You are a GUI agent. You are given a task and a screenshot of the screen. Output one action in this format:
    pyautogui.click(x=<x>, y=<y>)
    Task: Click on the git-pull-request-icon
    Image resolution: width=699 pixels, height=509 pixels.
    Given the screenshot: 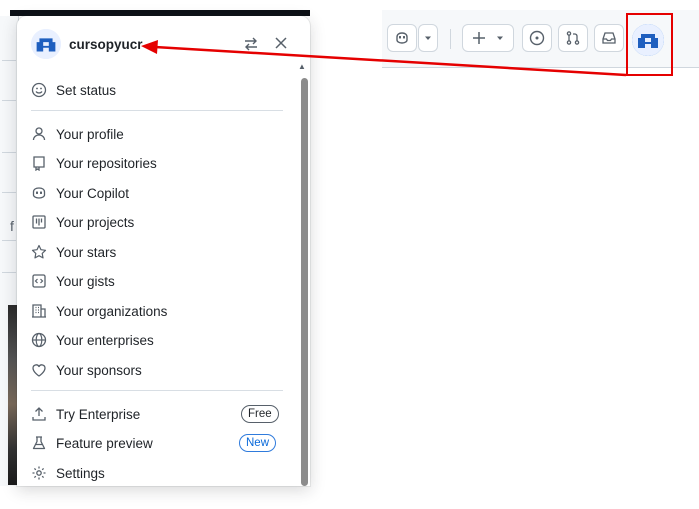 What is the action you would take?
    pyautogui.click(x=573, y=38)
    